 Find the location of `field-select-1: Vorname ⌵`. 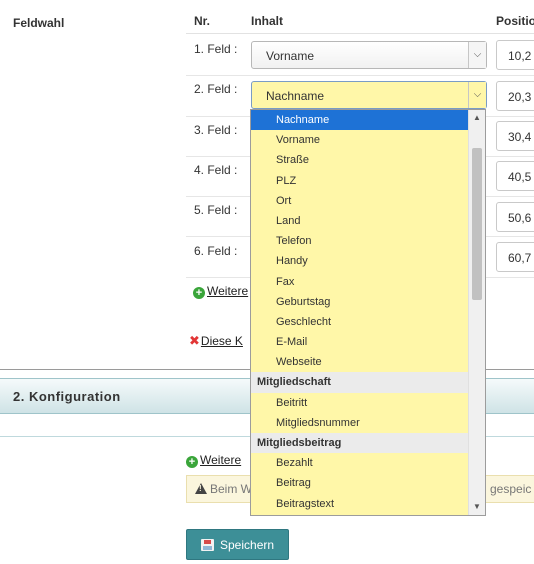

field-select-1: Vorname ⌵ is located at coordinates (369, 55).